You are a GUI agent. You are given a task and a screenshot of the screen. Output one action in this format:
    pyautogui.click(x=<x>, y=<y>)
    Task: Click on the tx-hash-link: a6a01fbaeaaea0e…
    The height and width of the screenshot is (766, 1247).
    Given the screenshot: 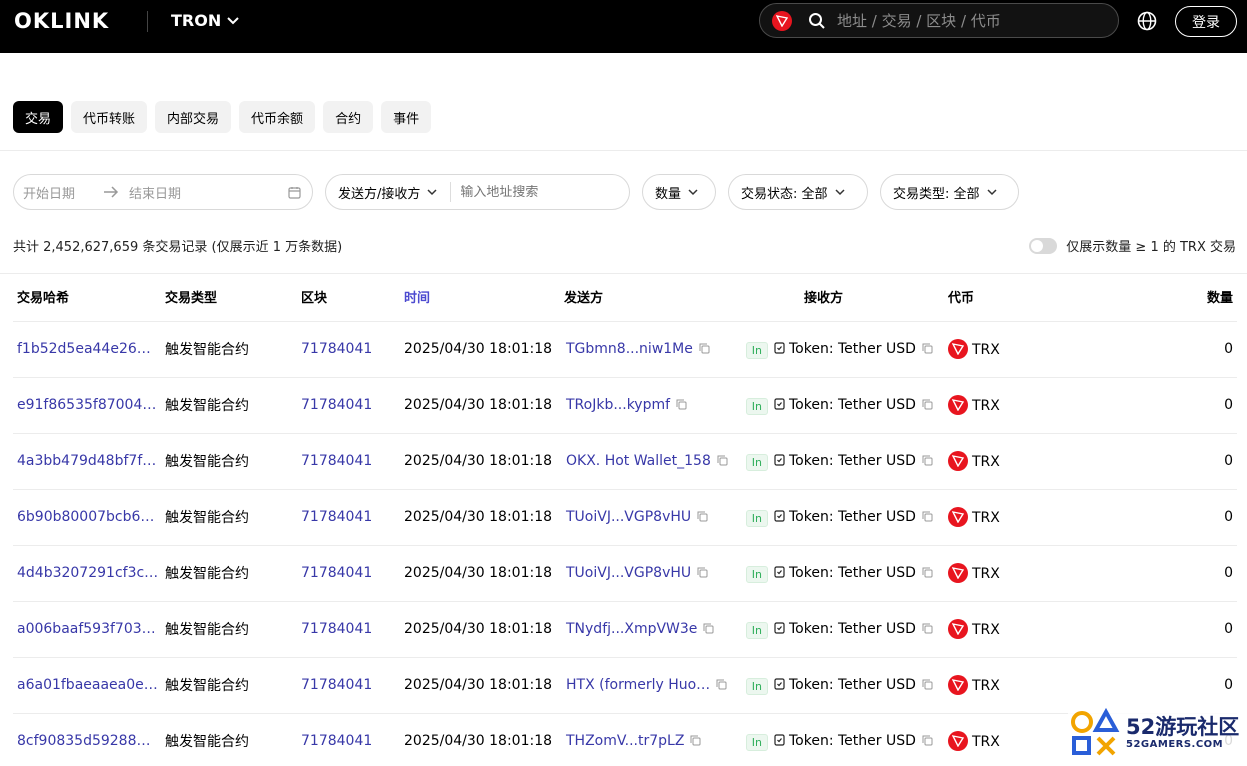 What is the action you would take?
    pyautogui.click(x=87, y=685)
    